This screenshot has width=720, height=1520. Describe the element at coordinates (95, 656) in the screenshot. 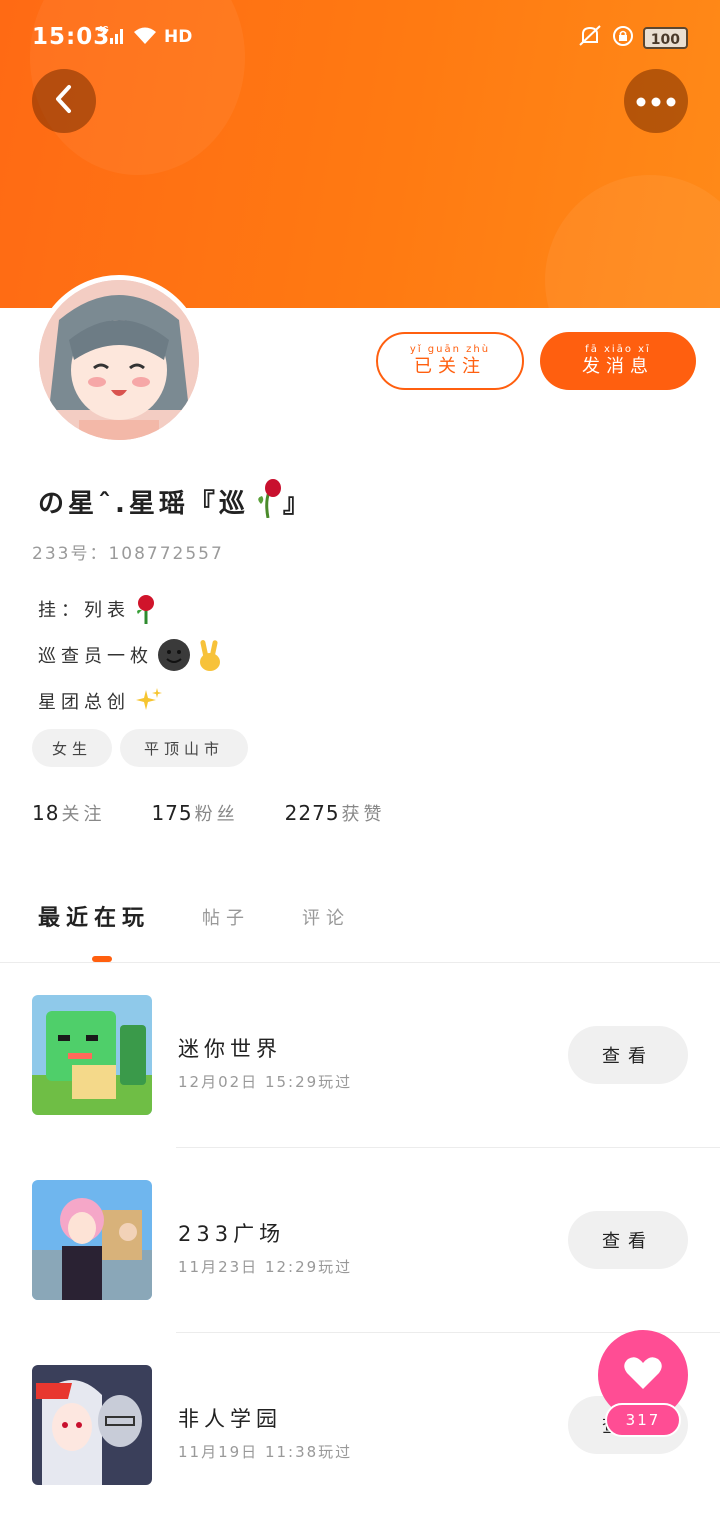

I see `bio-text: 巡查员一枚` at that location.